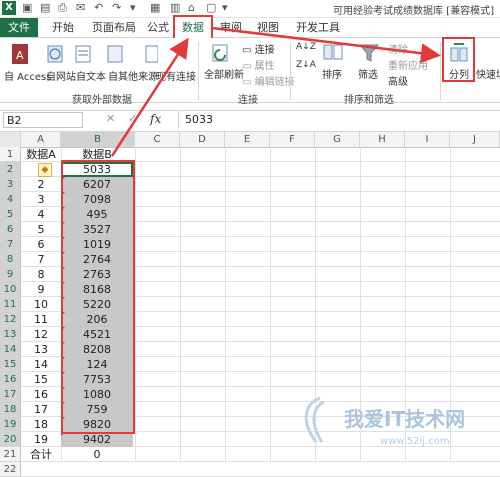  Describe the element at coordinates (224, 73) in the screenshot. I see `refresh-all-button: 全部刷新` at that location.